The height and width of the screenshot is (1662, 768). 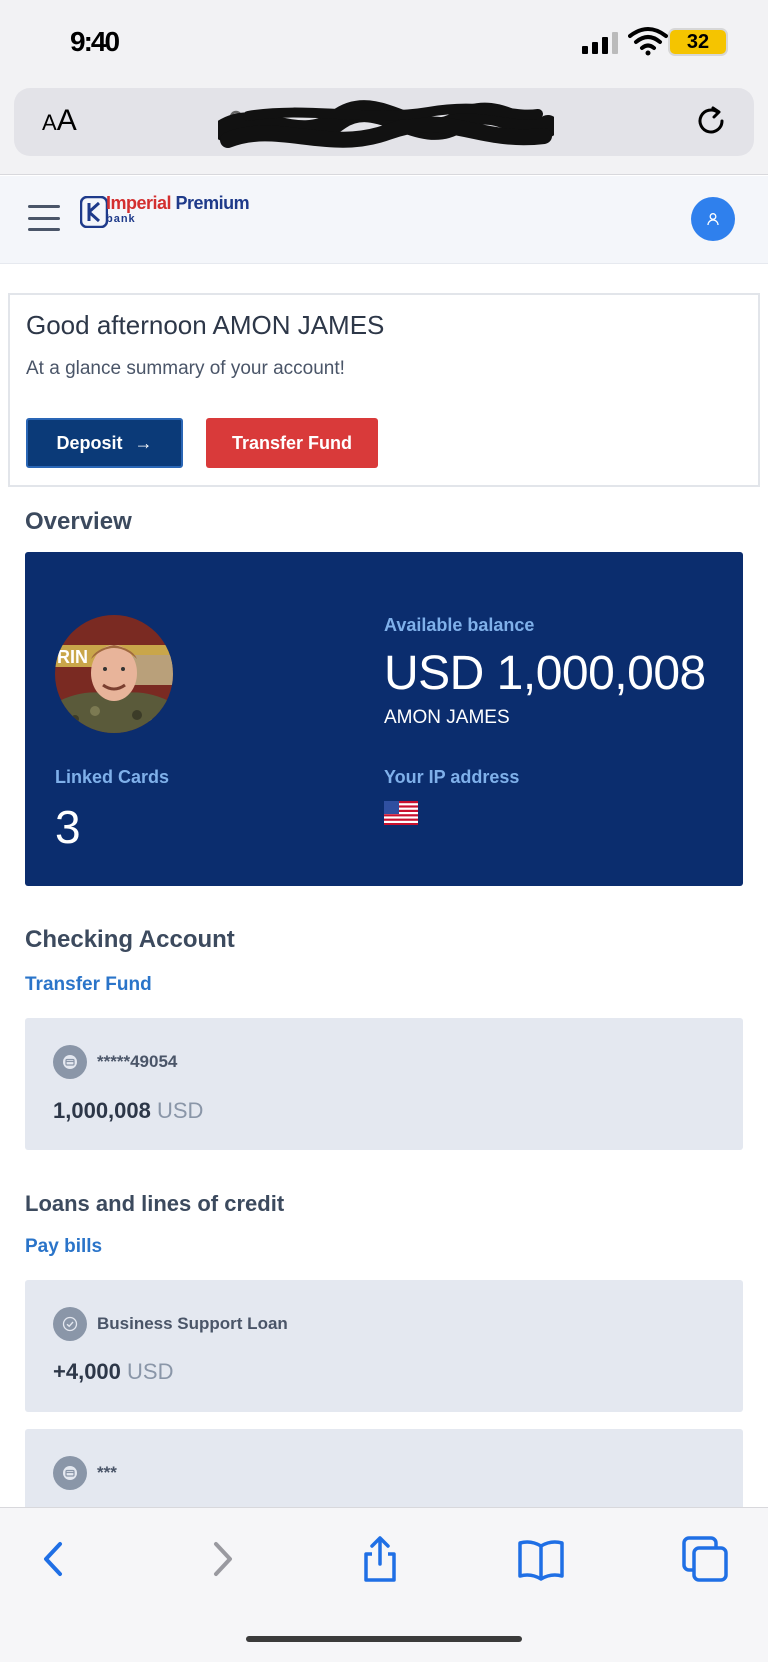 I want to click on deposit-button: Deposit →, so click(x=104, y=443).